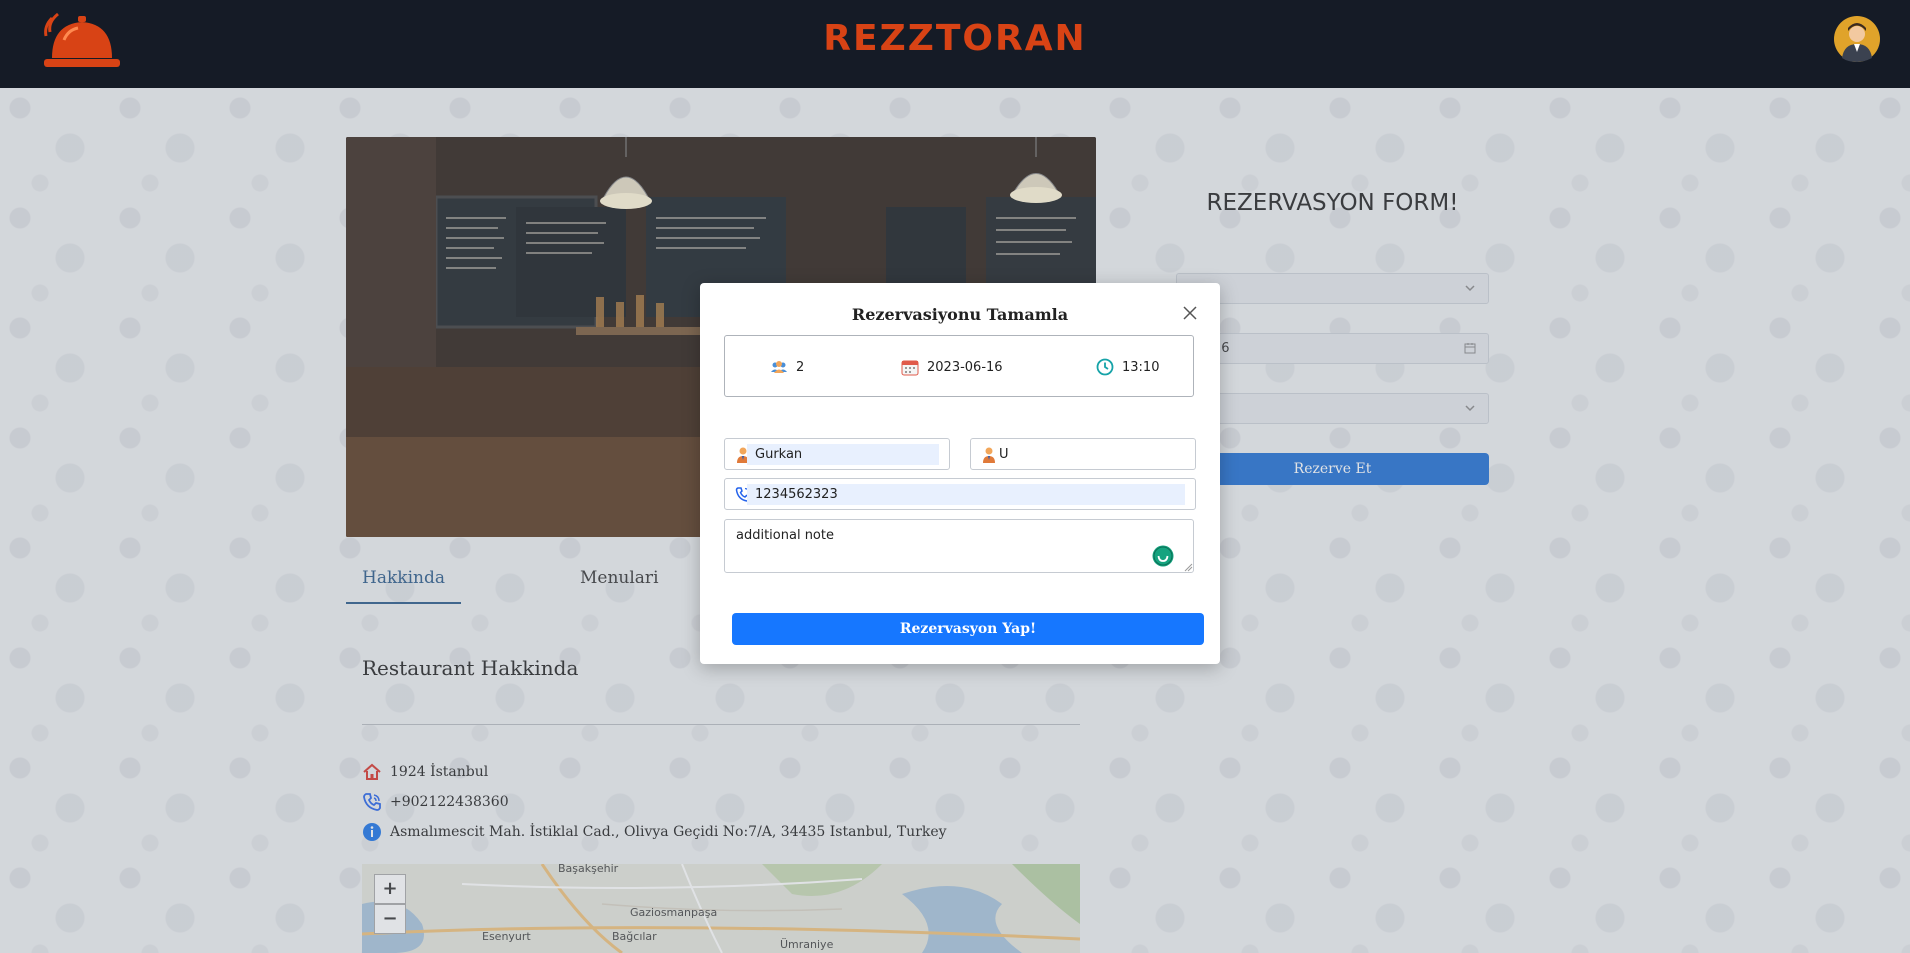 This screenshot has width=1910, height=953. I want to click on date-summary: 2023-06-16, so click(952, 367).